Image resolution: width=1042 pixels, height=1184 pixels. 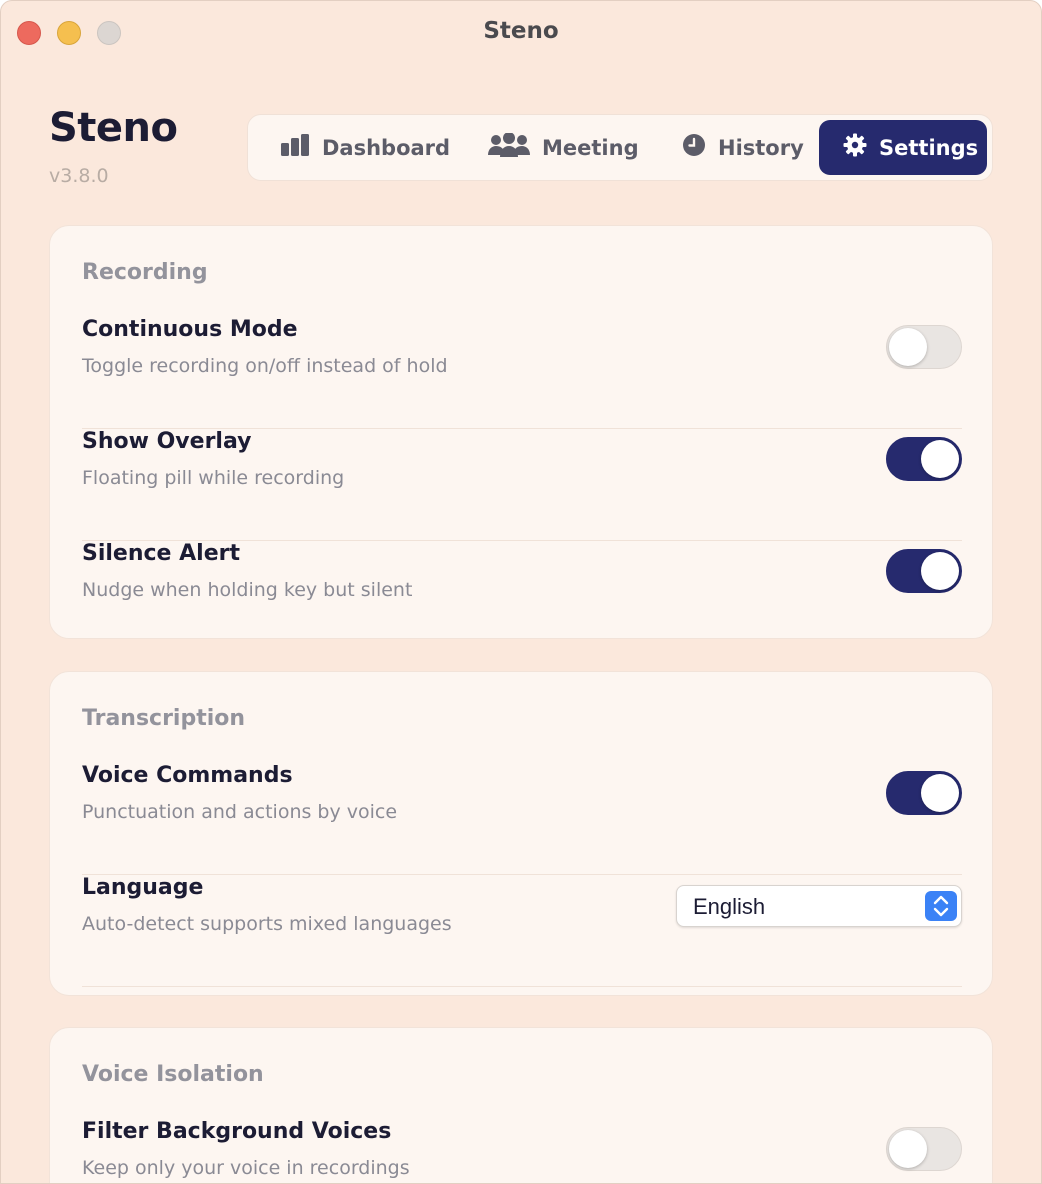 I want to click on language-select-value: English, so click(x=729, y=906).